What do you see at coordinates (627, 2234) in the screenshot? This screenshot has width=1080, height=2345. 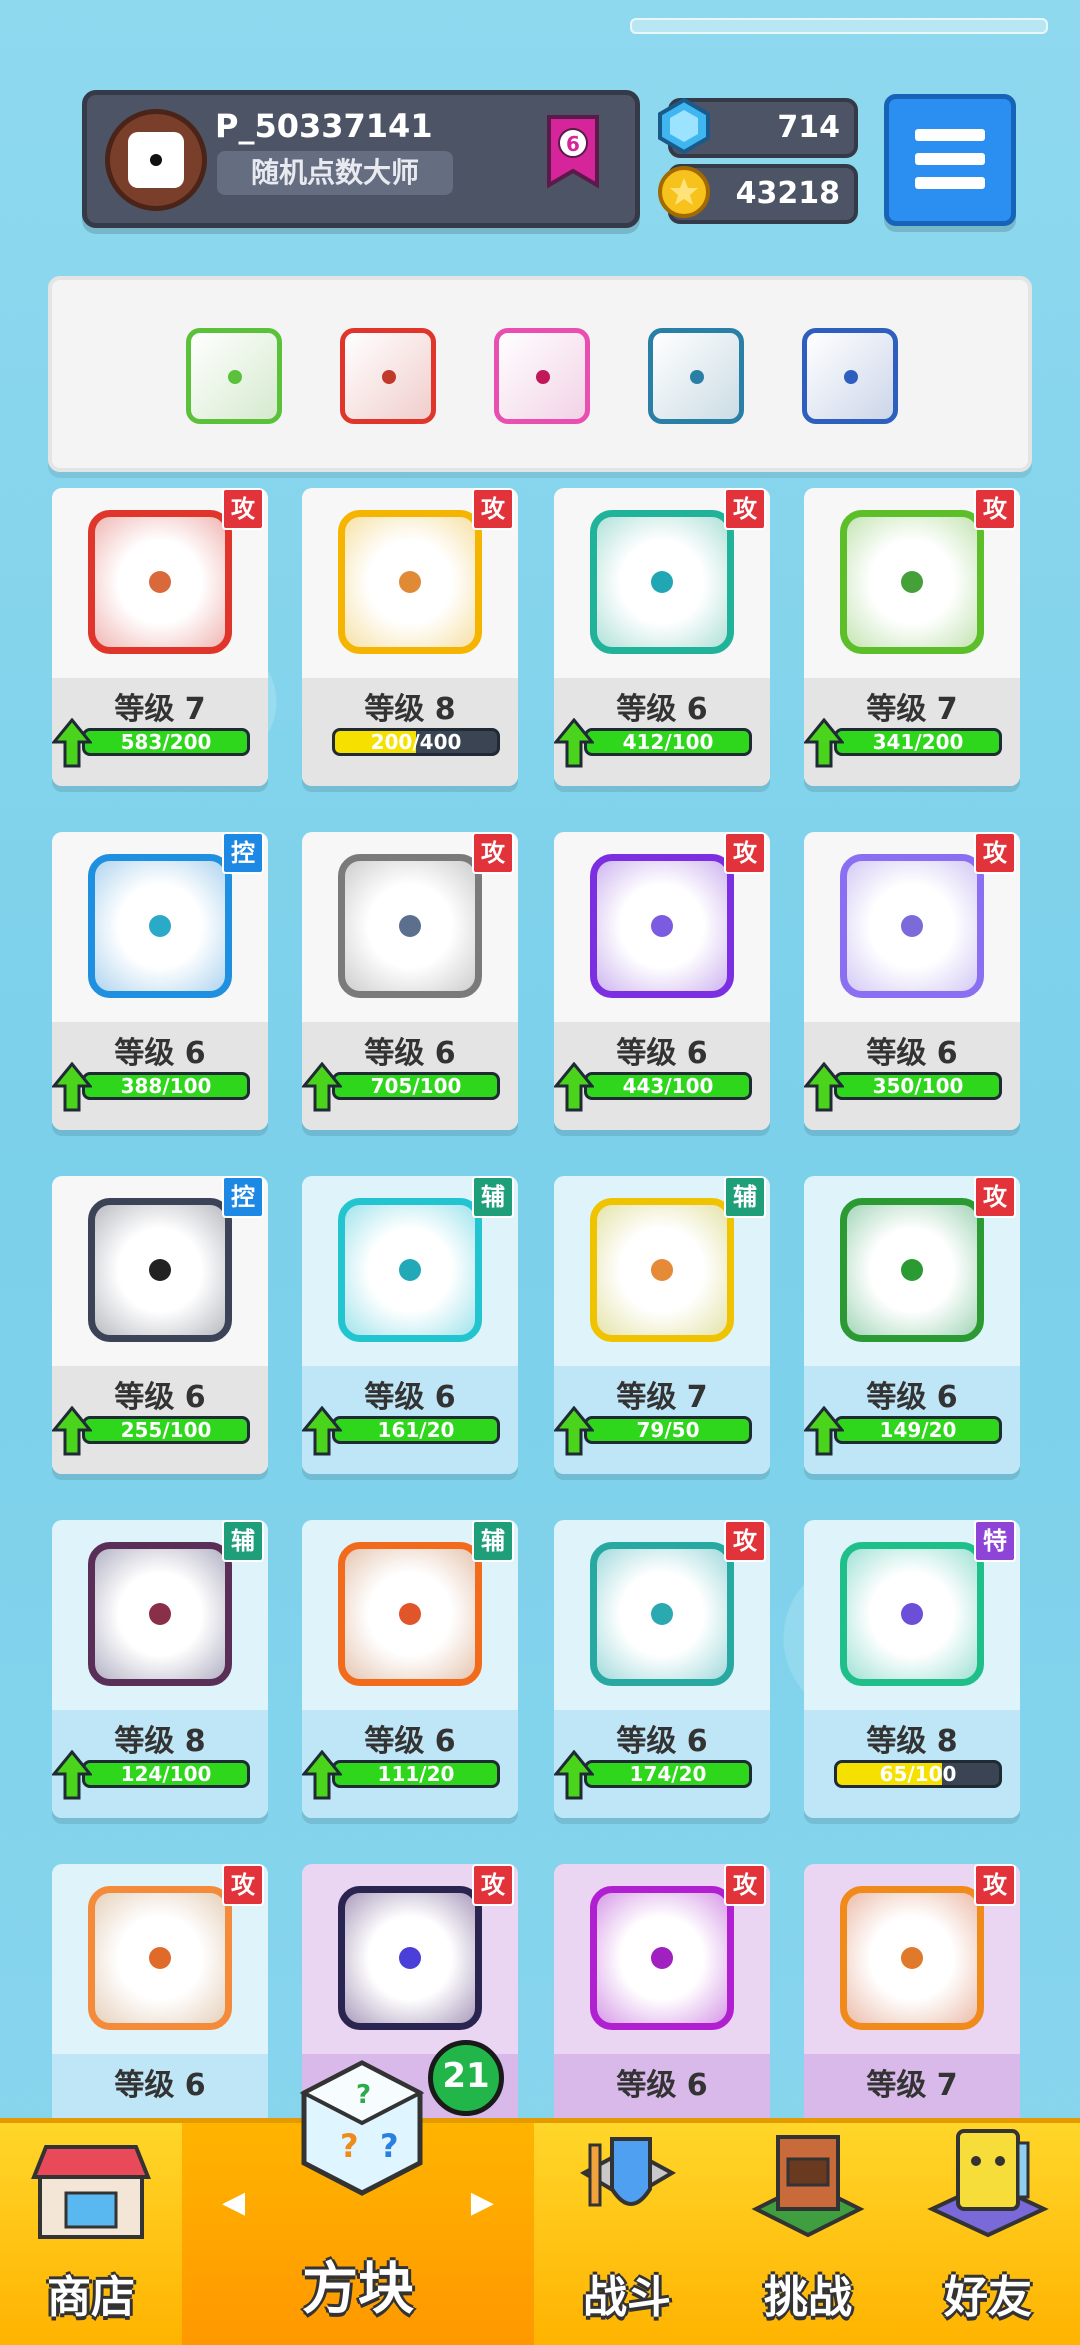 I see `nav-battle: 战斗` at bounding box center [627, 2234].